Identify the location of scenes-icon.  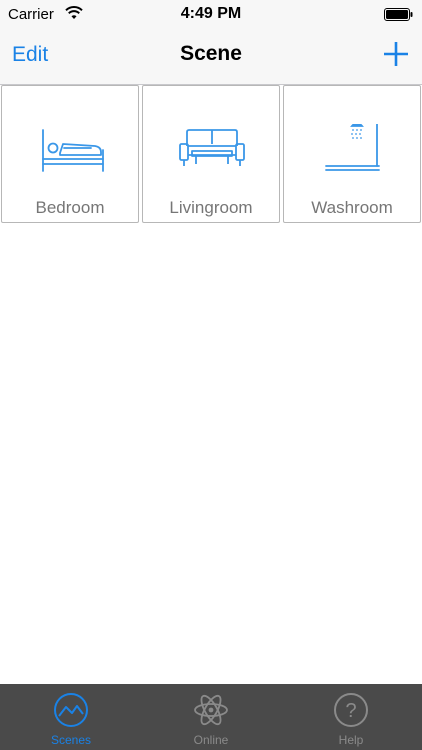
(71, 710).